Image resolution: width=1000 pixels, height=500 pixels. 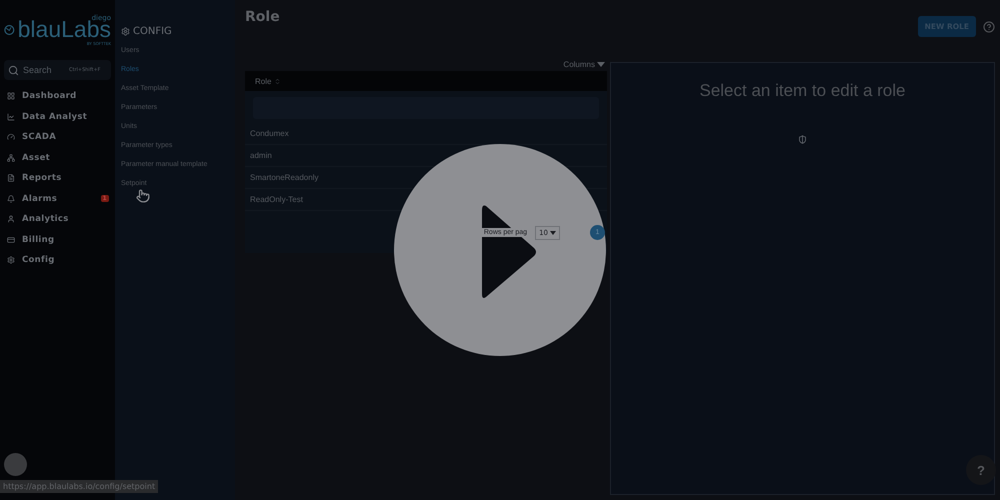 I want to click on nav-item: Data Analyst, so click(x=57, y=116).